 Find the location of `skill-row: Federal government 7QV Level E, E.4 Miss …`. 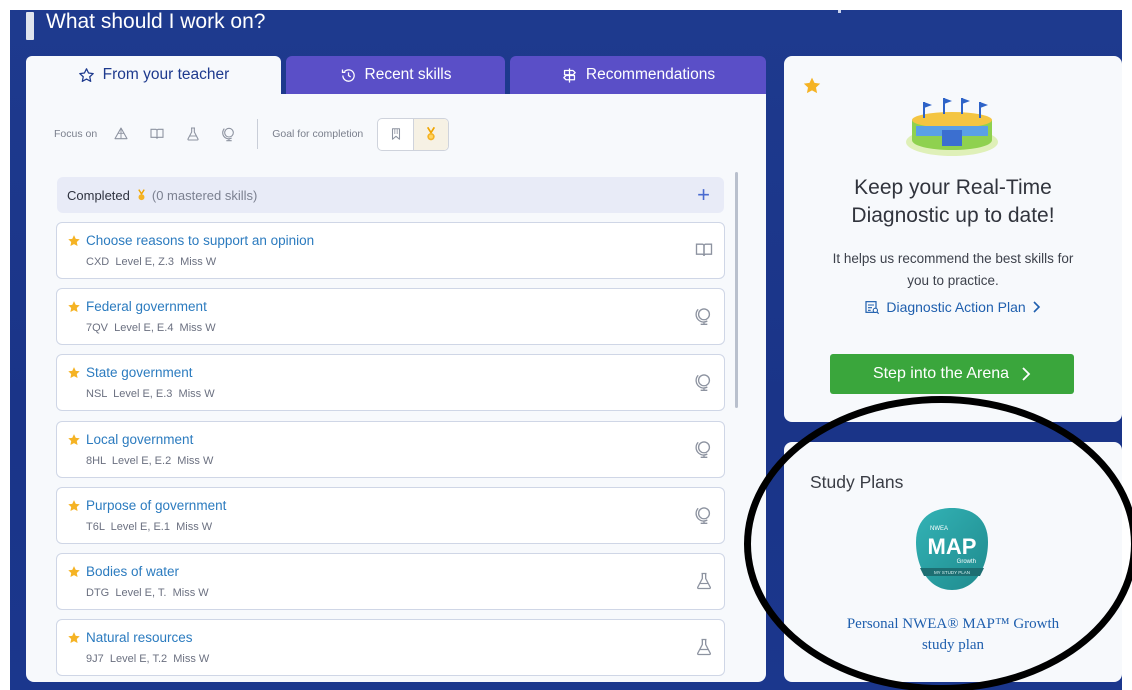

skill-row: Federal government 7QV Level E, E.4 Miss … is located at coordinates (390, 317).